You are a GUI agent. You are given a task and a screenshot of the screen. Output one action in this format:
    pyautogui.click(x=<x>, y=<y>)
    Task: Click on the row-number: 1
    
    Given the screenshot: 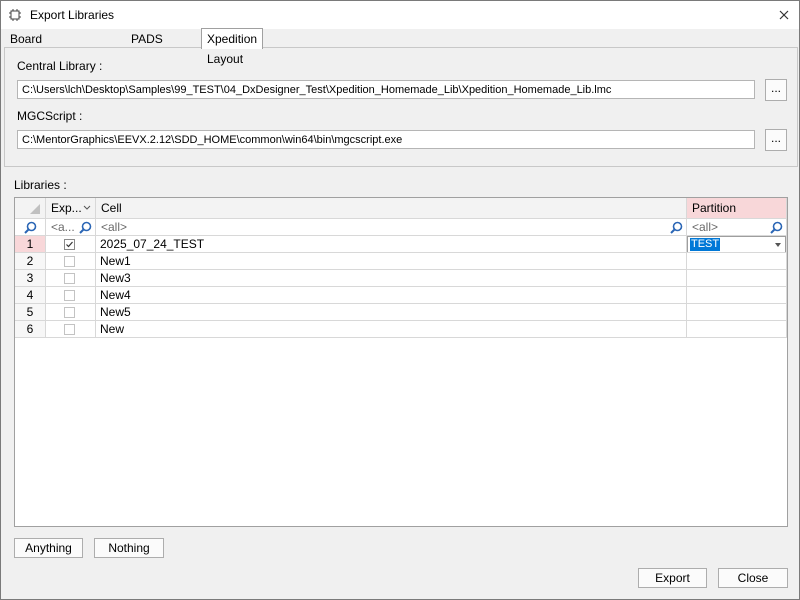 What is the action you would take?
    pyautogui.click(x=30, y=244)
    